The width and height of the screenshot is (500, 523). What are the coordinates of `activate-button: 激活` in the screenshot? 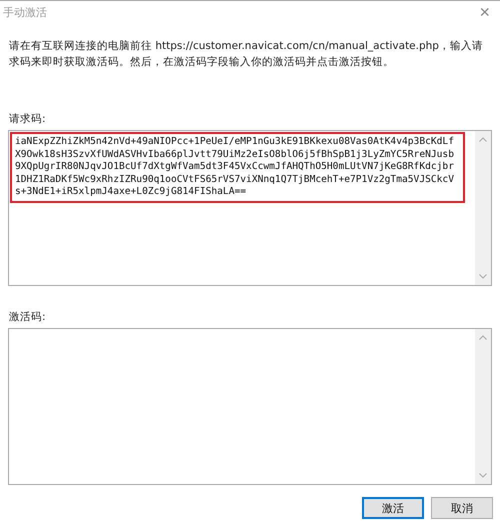 It's located at (393, 508).